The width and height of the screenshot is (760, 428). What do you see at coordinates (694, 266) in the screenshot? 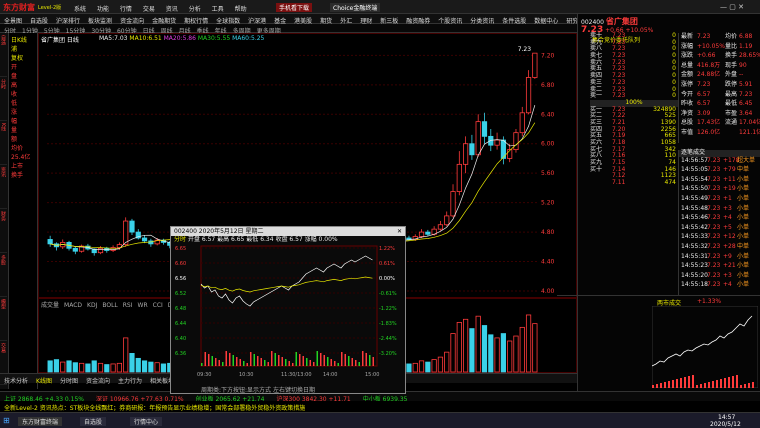
I see `tick-time: 14:55:23` at bounding box center [694, 266].